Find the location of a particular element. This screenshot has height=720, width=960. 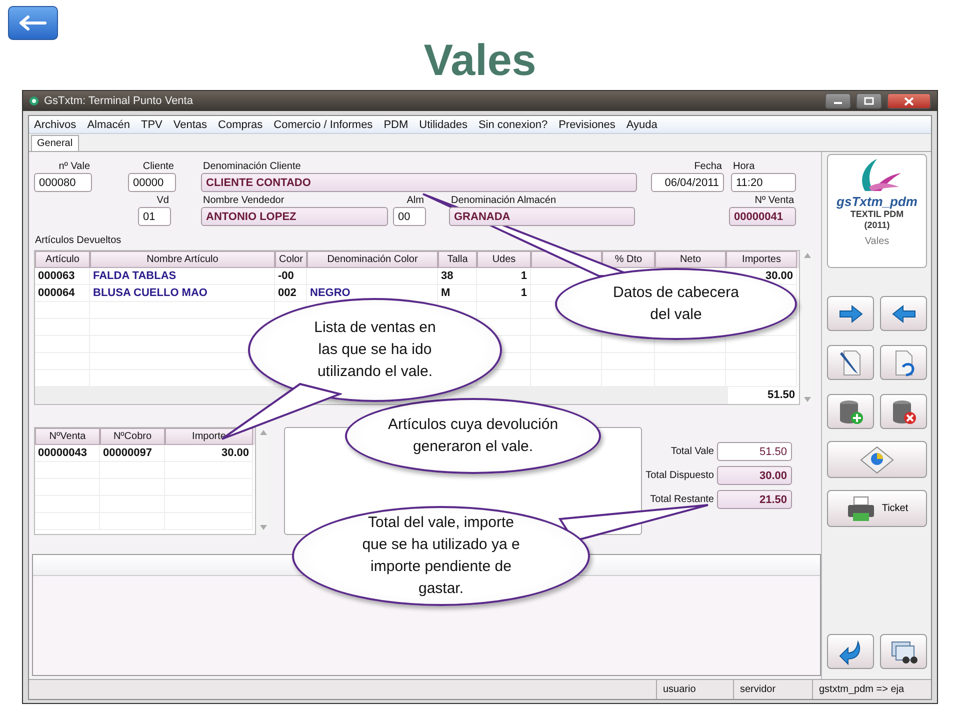

field-label: Nombre Vendedor is located at coordinates (244, 200).